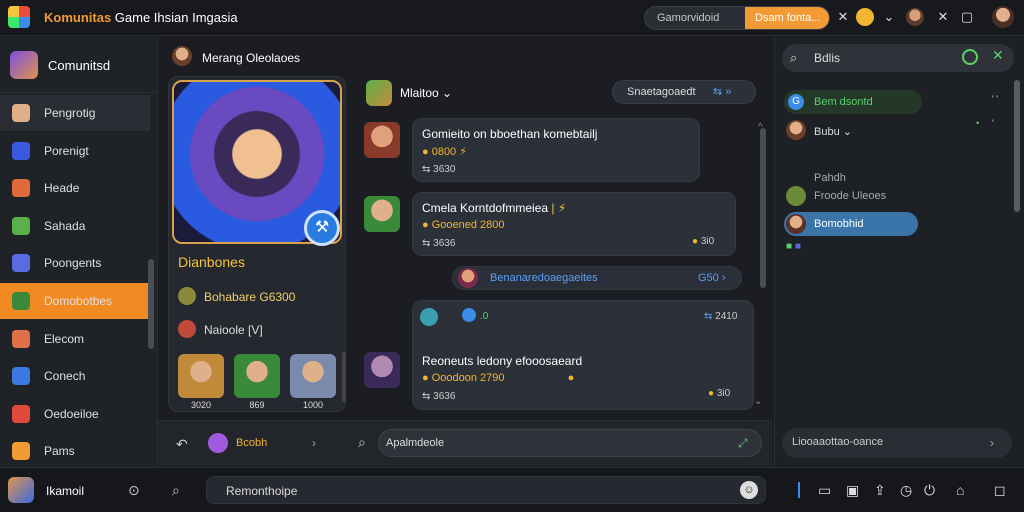  I want to click on chevron-down-icon: ⌄, so click(889, 17).